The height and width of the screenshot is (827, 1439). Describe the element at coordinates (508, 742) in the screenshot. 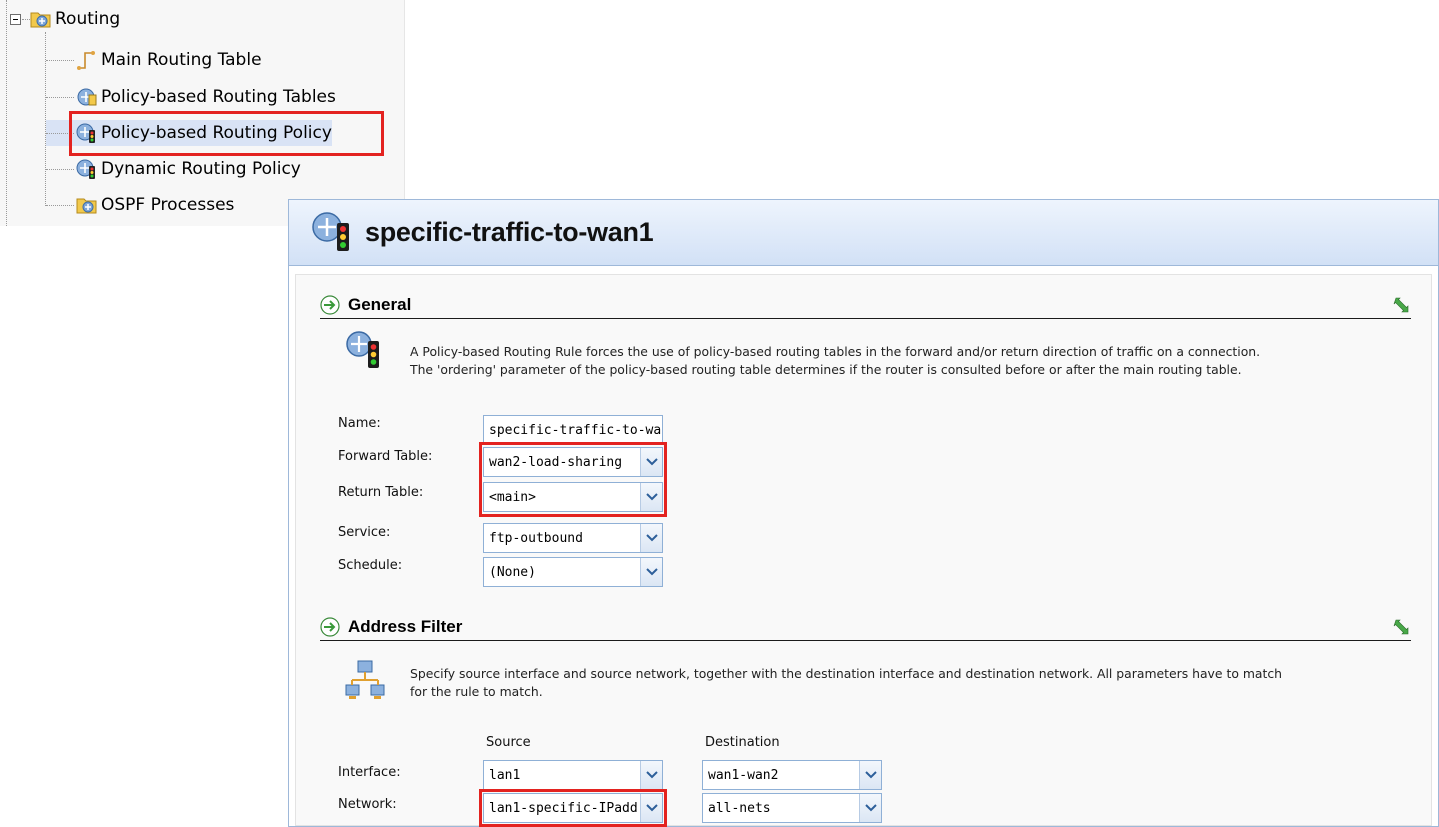

I see `source-column-heading: Source` at that location.